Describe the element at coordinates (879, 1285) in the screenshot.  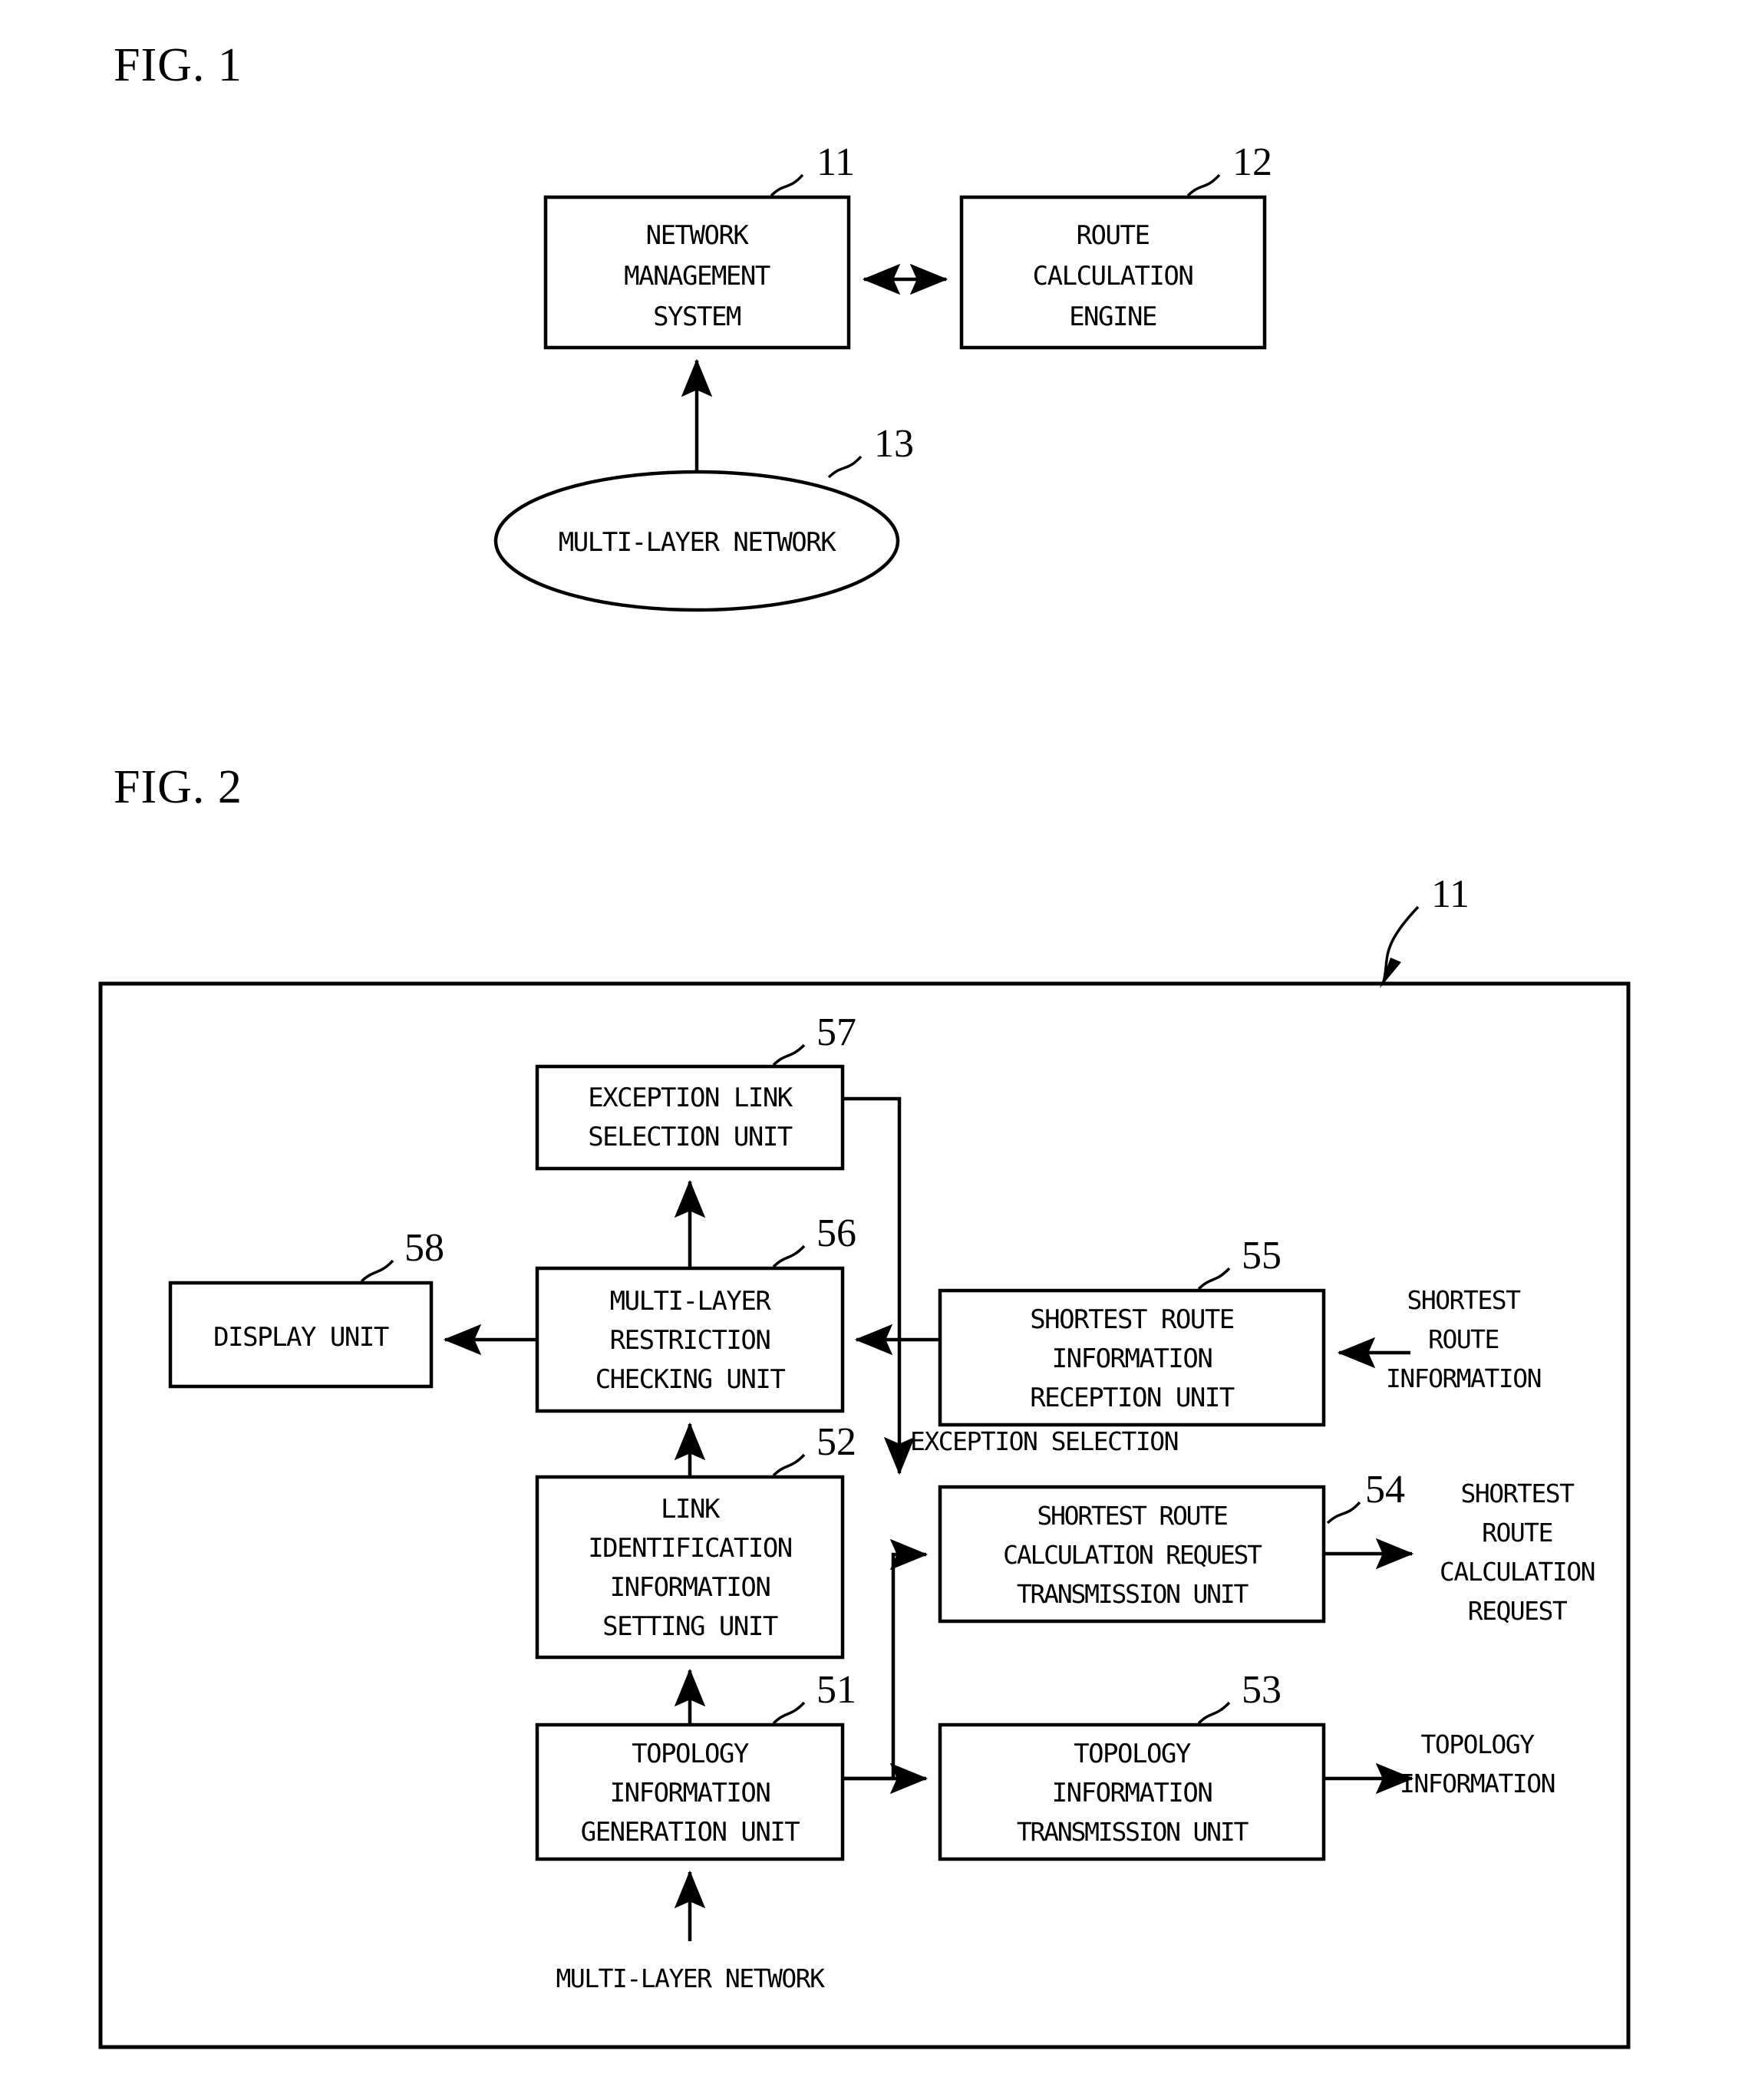
I see `edge-57-to-54-exception-selection` at that location.